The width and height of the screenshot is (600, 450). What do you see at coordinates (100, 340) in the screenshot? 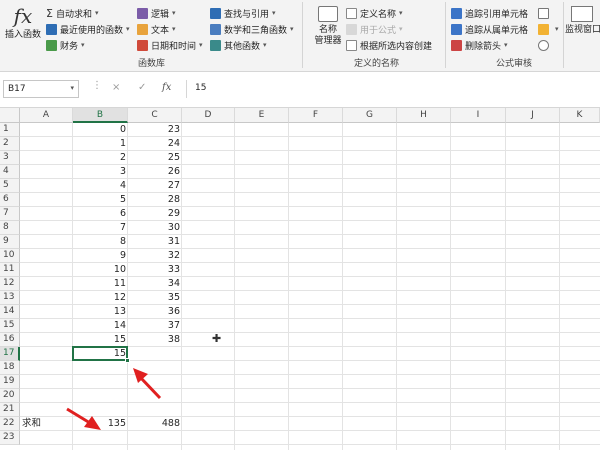
I see `cell-b16: 15` at bounding box center [100, 340].